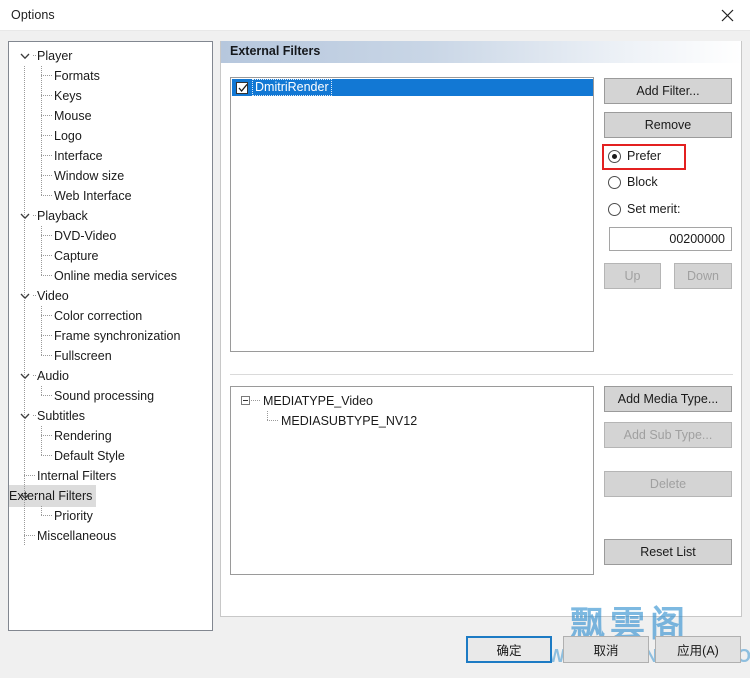  Describe the element at coordinates (110, 256) in the screenshot. I see `sidebar-item-capture: Capture` at that location.